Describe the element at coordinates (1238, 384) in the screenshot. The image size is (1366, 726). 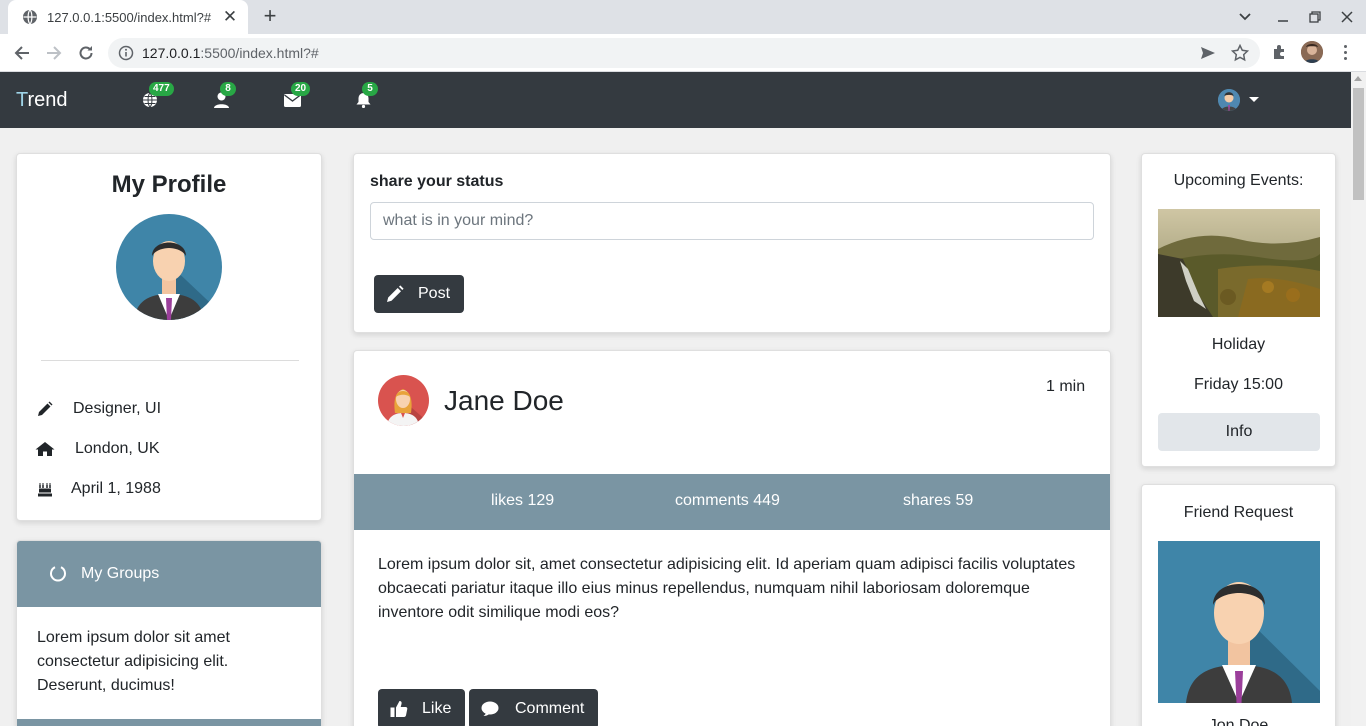
I see `event-time: Friday 15:00` at that location.